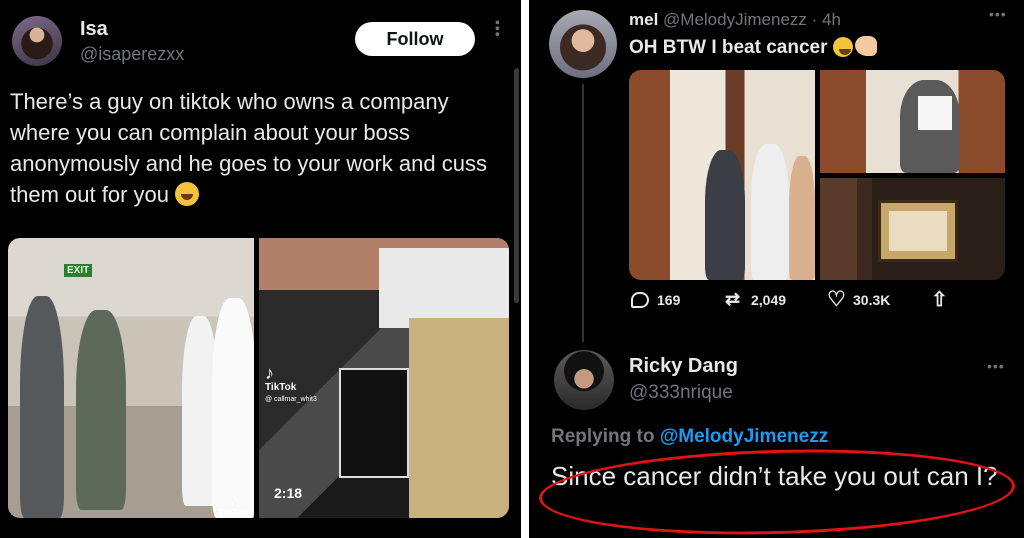 Image resolution: width=1024 pixels, height=538 pixels. I want to click on handle: @isaperezxx, so click(132, 54).